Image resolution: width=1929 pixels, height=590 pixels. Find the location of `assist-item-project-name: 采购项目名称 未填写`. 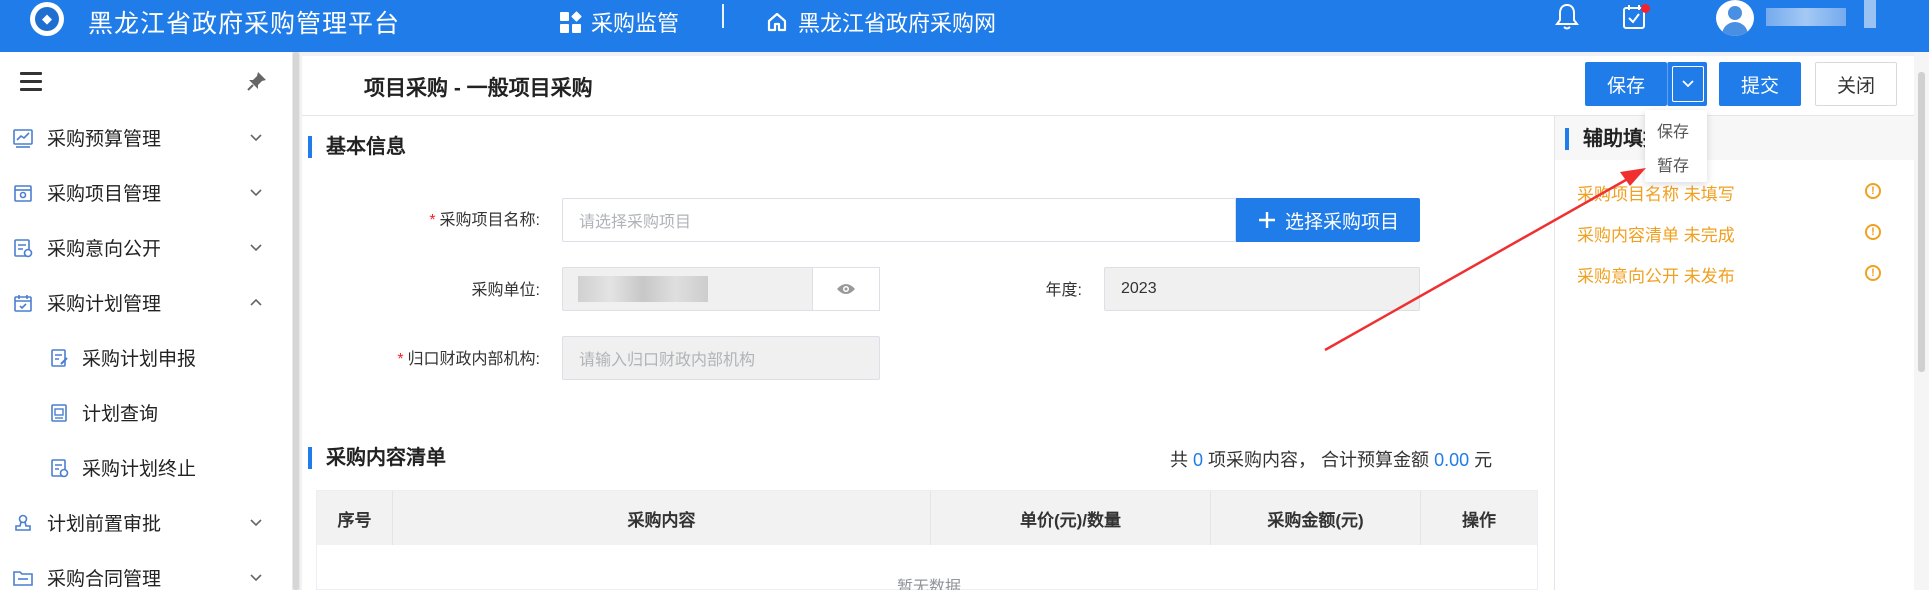

assist-item-project-name: 采购项目名称 未填写 is located at coordinates (1656, 192).